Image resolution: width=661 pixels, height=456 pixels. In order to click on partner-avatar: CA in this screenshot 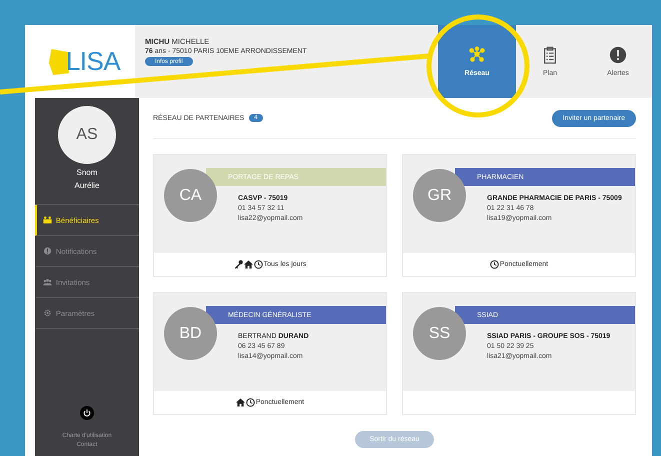, I will do `click(190, 195)`.